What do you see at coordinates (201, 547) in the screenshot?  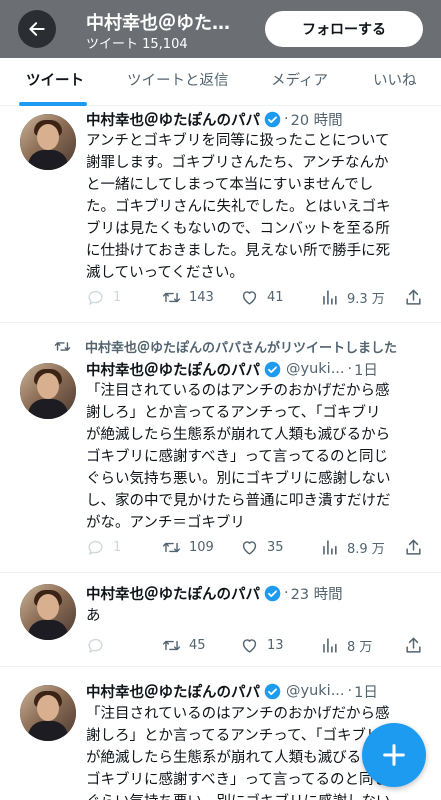 I see `retweet-count: 109` at bounding box center [201, 547].